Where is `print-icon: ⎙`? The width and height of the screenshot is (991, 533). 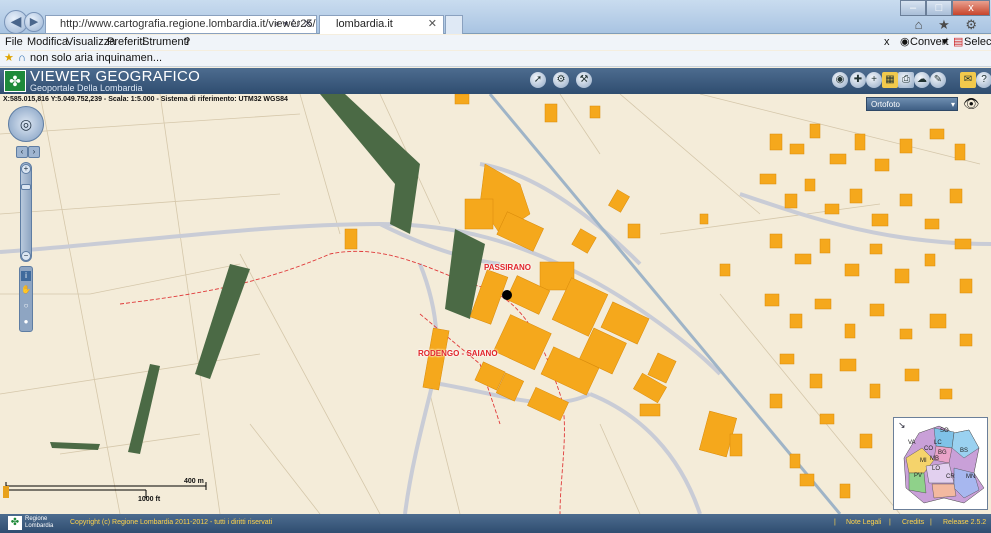 print-icon: ⎙ is located at coordinates (906, 80).